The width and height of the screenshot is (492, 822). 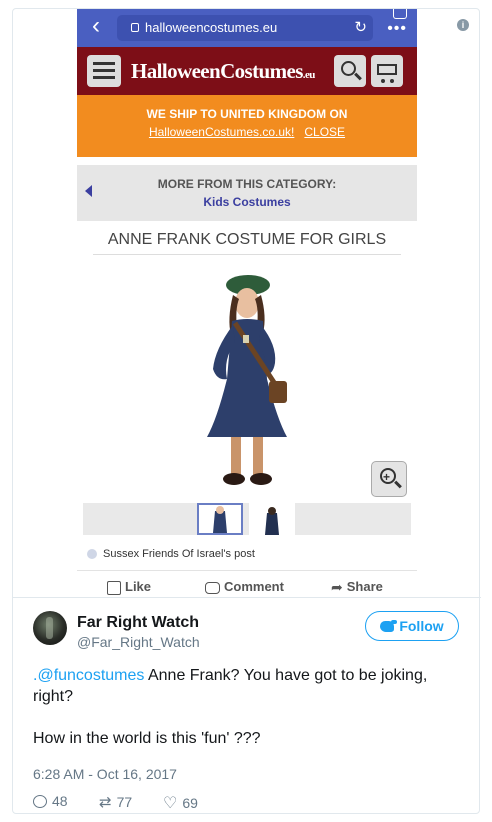 What do you see at coordinates (244, 586) in the screenshot?
I see `fb-comment: Comment` at bounding box center [244, 586].